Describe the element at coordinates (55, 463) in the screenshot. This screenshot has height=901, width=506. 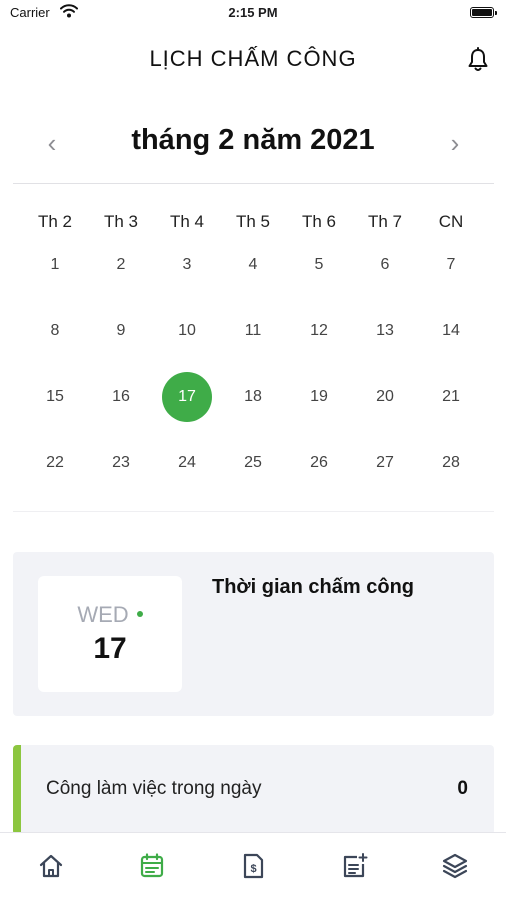
I see `calendar-day: 22` at that location.